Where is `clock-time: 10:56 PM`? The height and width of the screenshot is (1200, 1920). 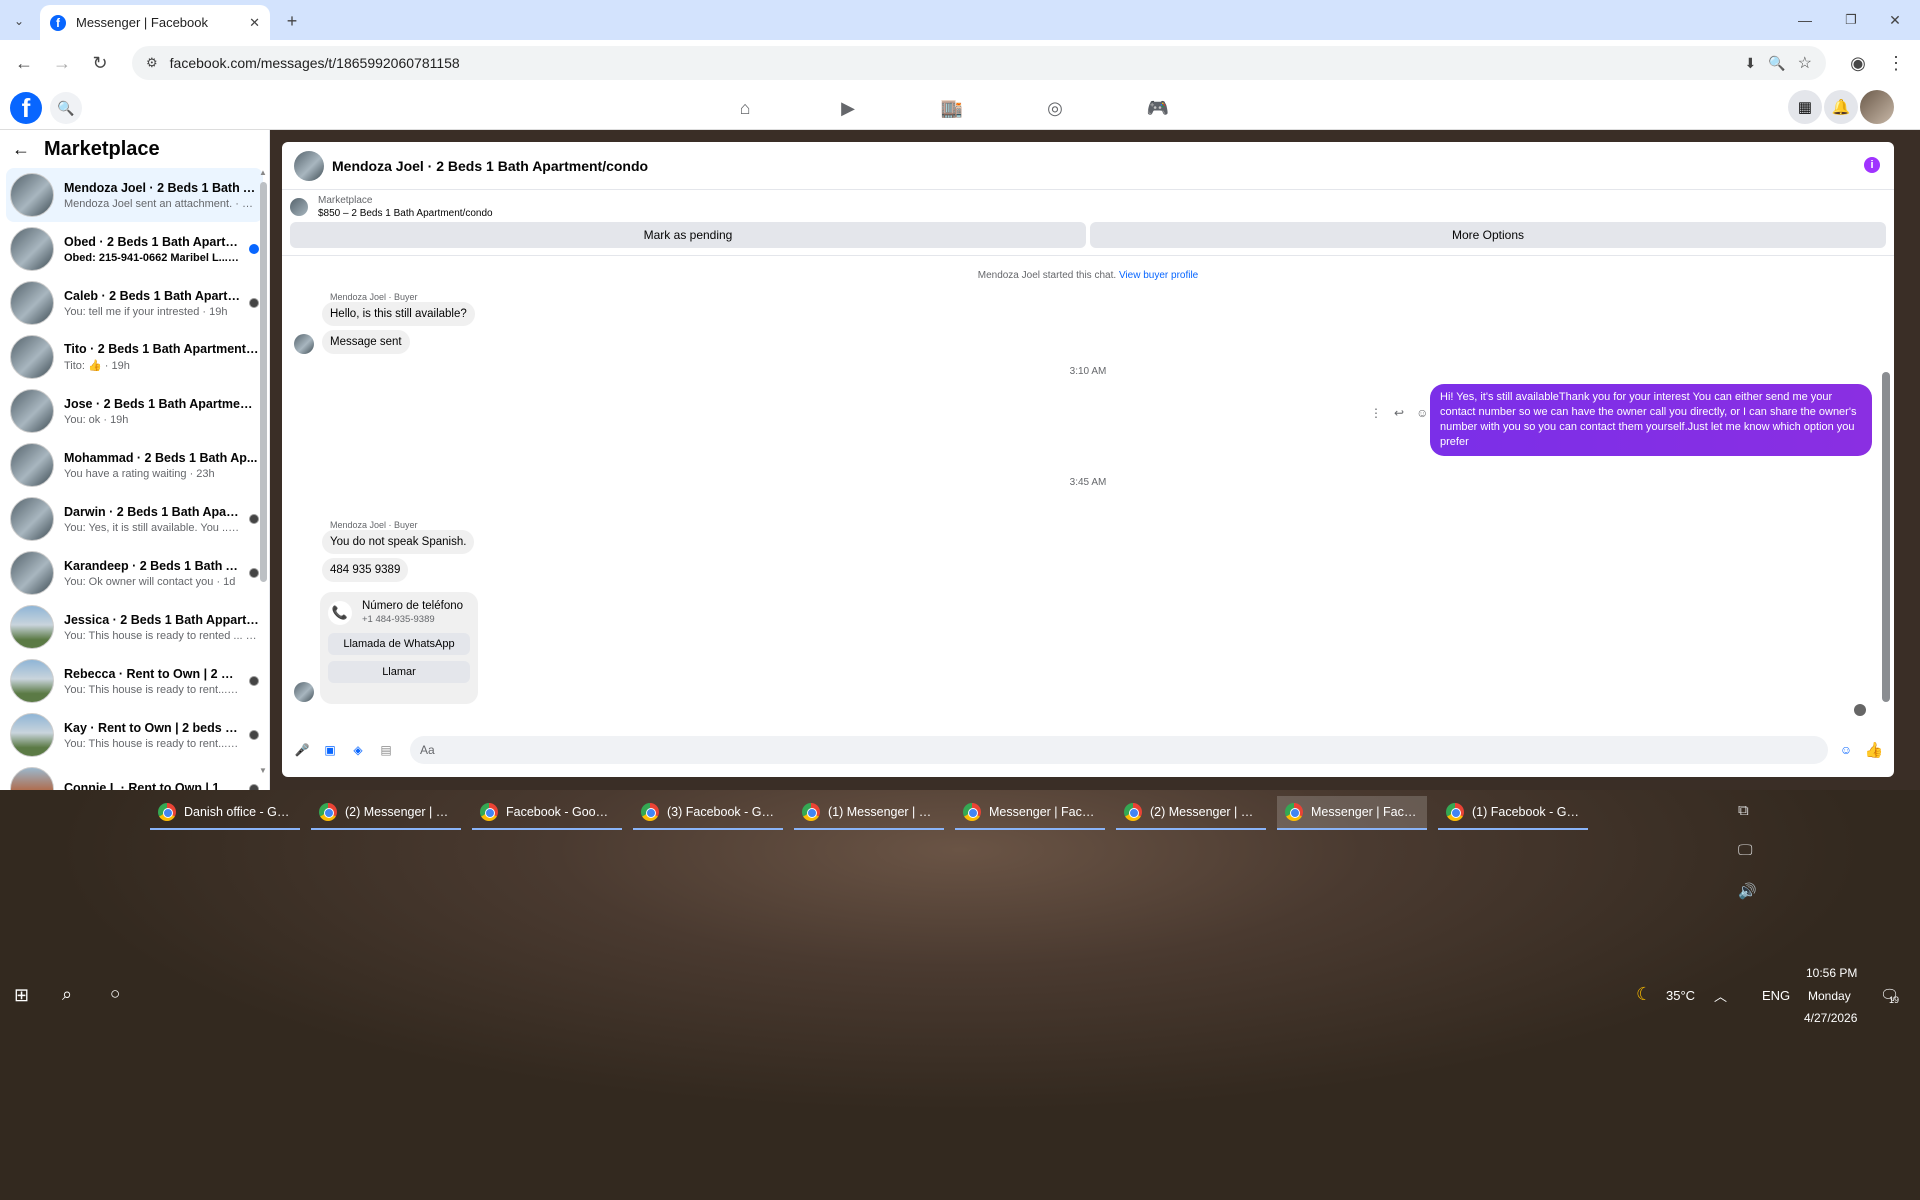 clock-time: 10:56 PM is located at coordinates (1831, 973).